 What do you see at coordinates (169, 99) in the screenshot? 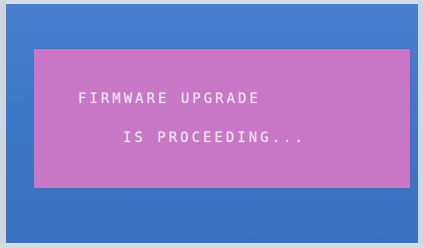
I see `status-message-line-1: FIRMWARE UPGRADE` at bounding box center [169, 99].